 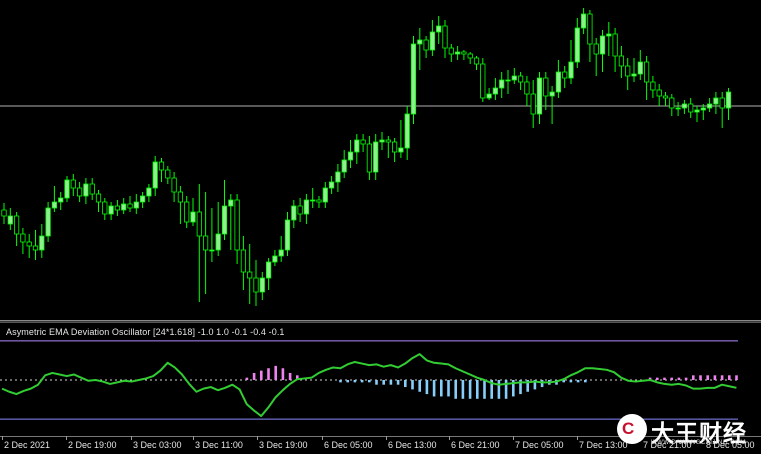 I want to click on time-label: 3 Dec 19:00, so click(x=283, y=445).